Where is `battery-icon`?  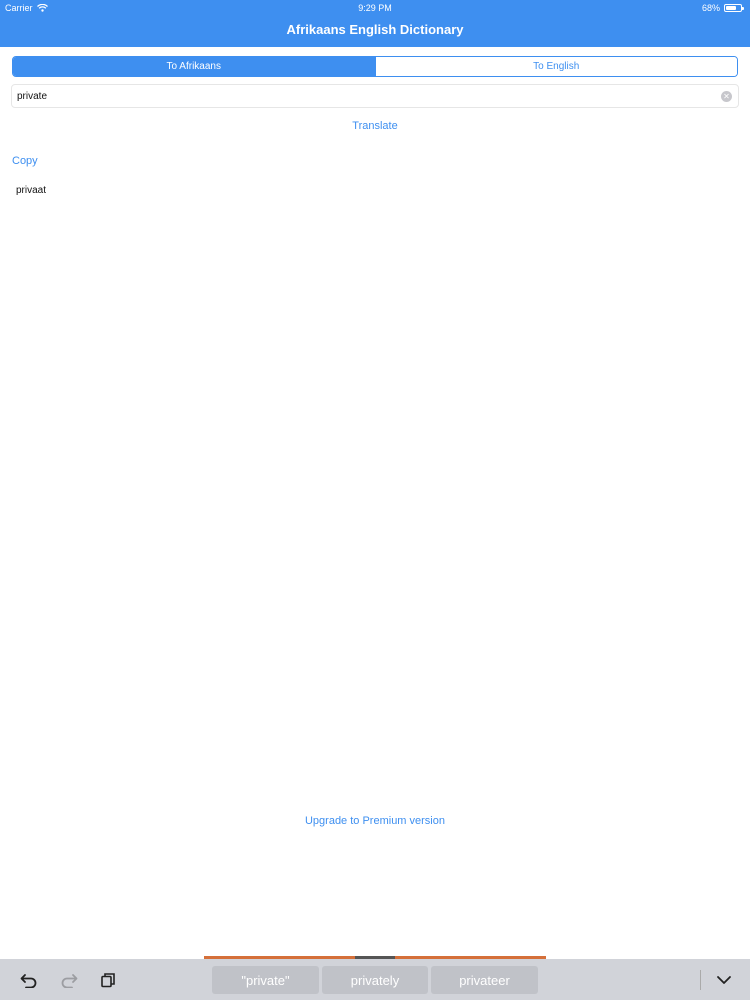
battery-icon is located at coordinates (734, 8).